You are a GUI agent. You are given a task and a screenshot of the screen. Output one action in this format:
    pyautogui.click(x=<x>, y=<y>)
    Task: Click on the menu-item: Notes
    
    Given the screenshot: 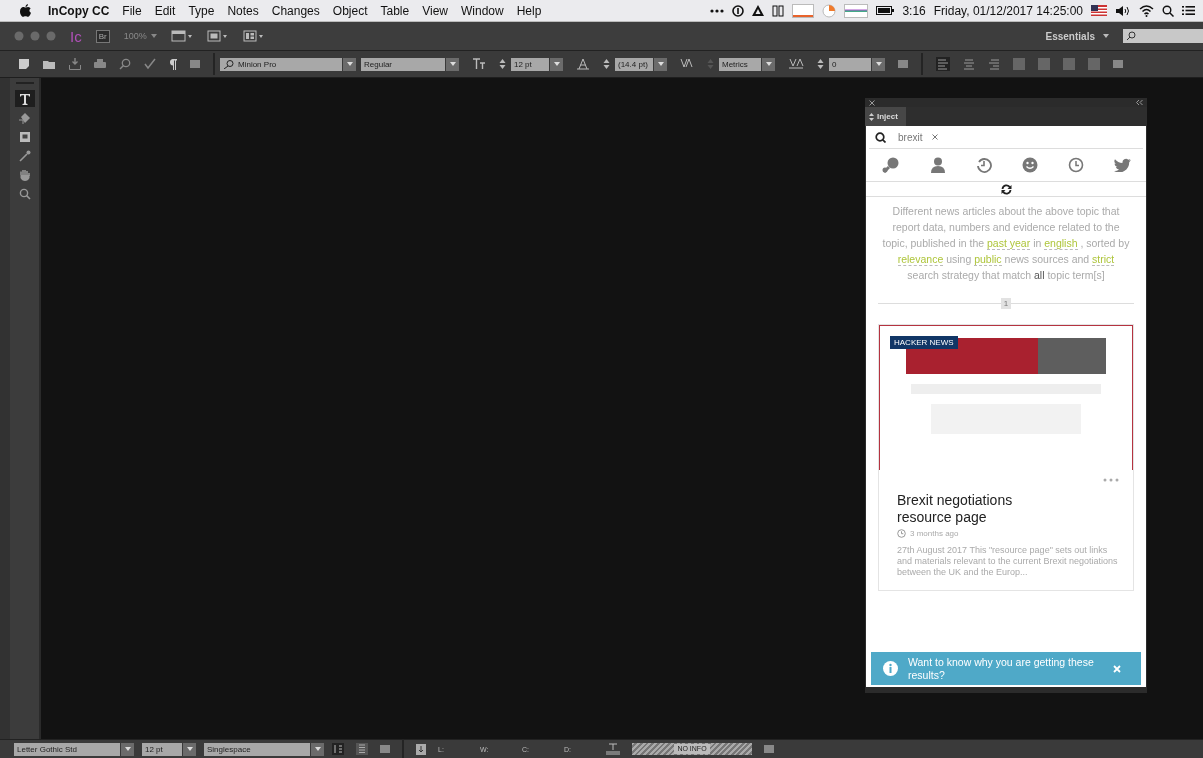 What is the action you would take?
    pyautogui.click(x=243, y=10)
    